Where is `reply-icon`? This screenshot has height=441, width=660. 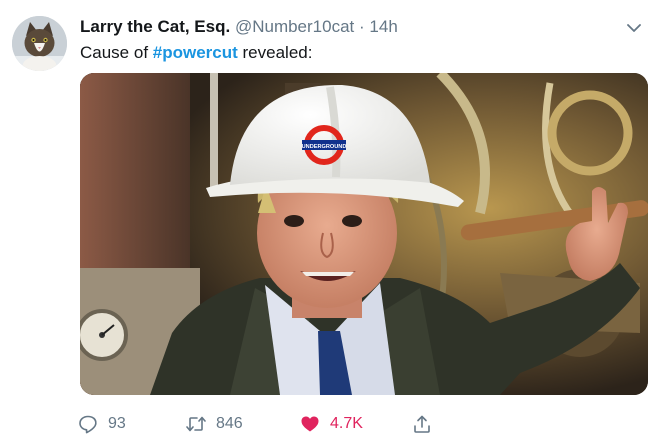 reply-icon is located at coordinates (88, 424).